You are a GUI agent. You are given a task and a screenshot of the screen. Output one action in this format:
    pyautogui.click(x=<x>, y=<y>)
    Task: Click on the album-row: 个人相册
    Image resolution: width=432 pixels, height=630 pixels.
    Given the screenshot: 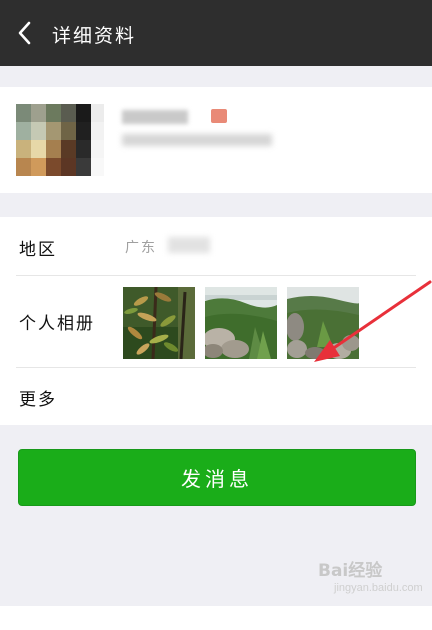 What is the action you would take?
    pyautogui.click(x=216, y=321)
    